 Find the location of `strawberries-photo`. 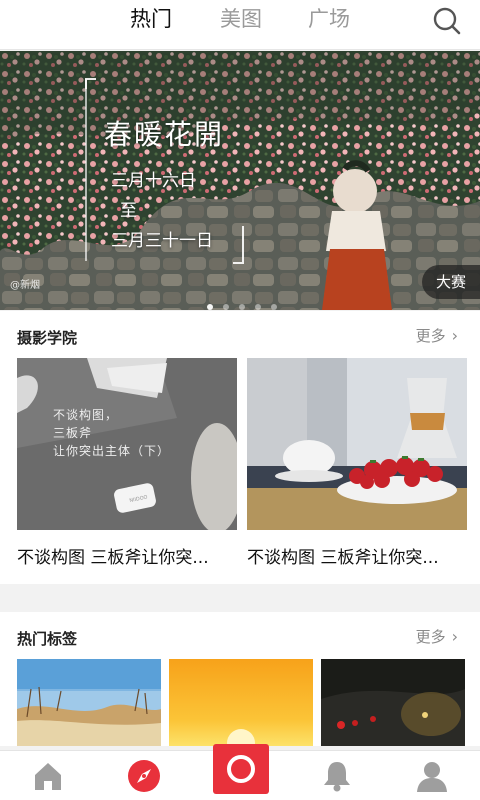

strawberries-photo is located at coordinates (357, 444).